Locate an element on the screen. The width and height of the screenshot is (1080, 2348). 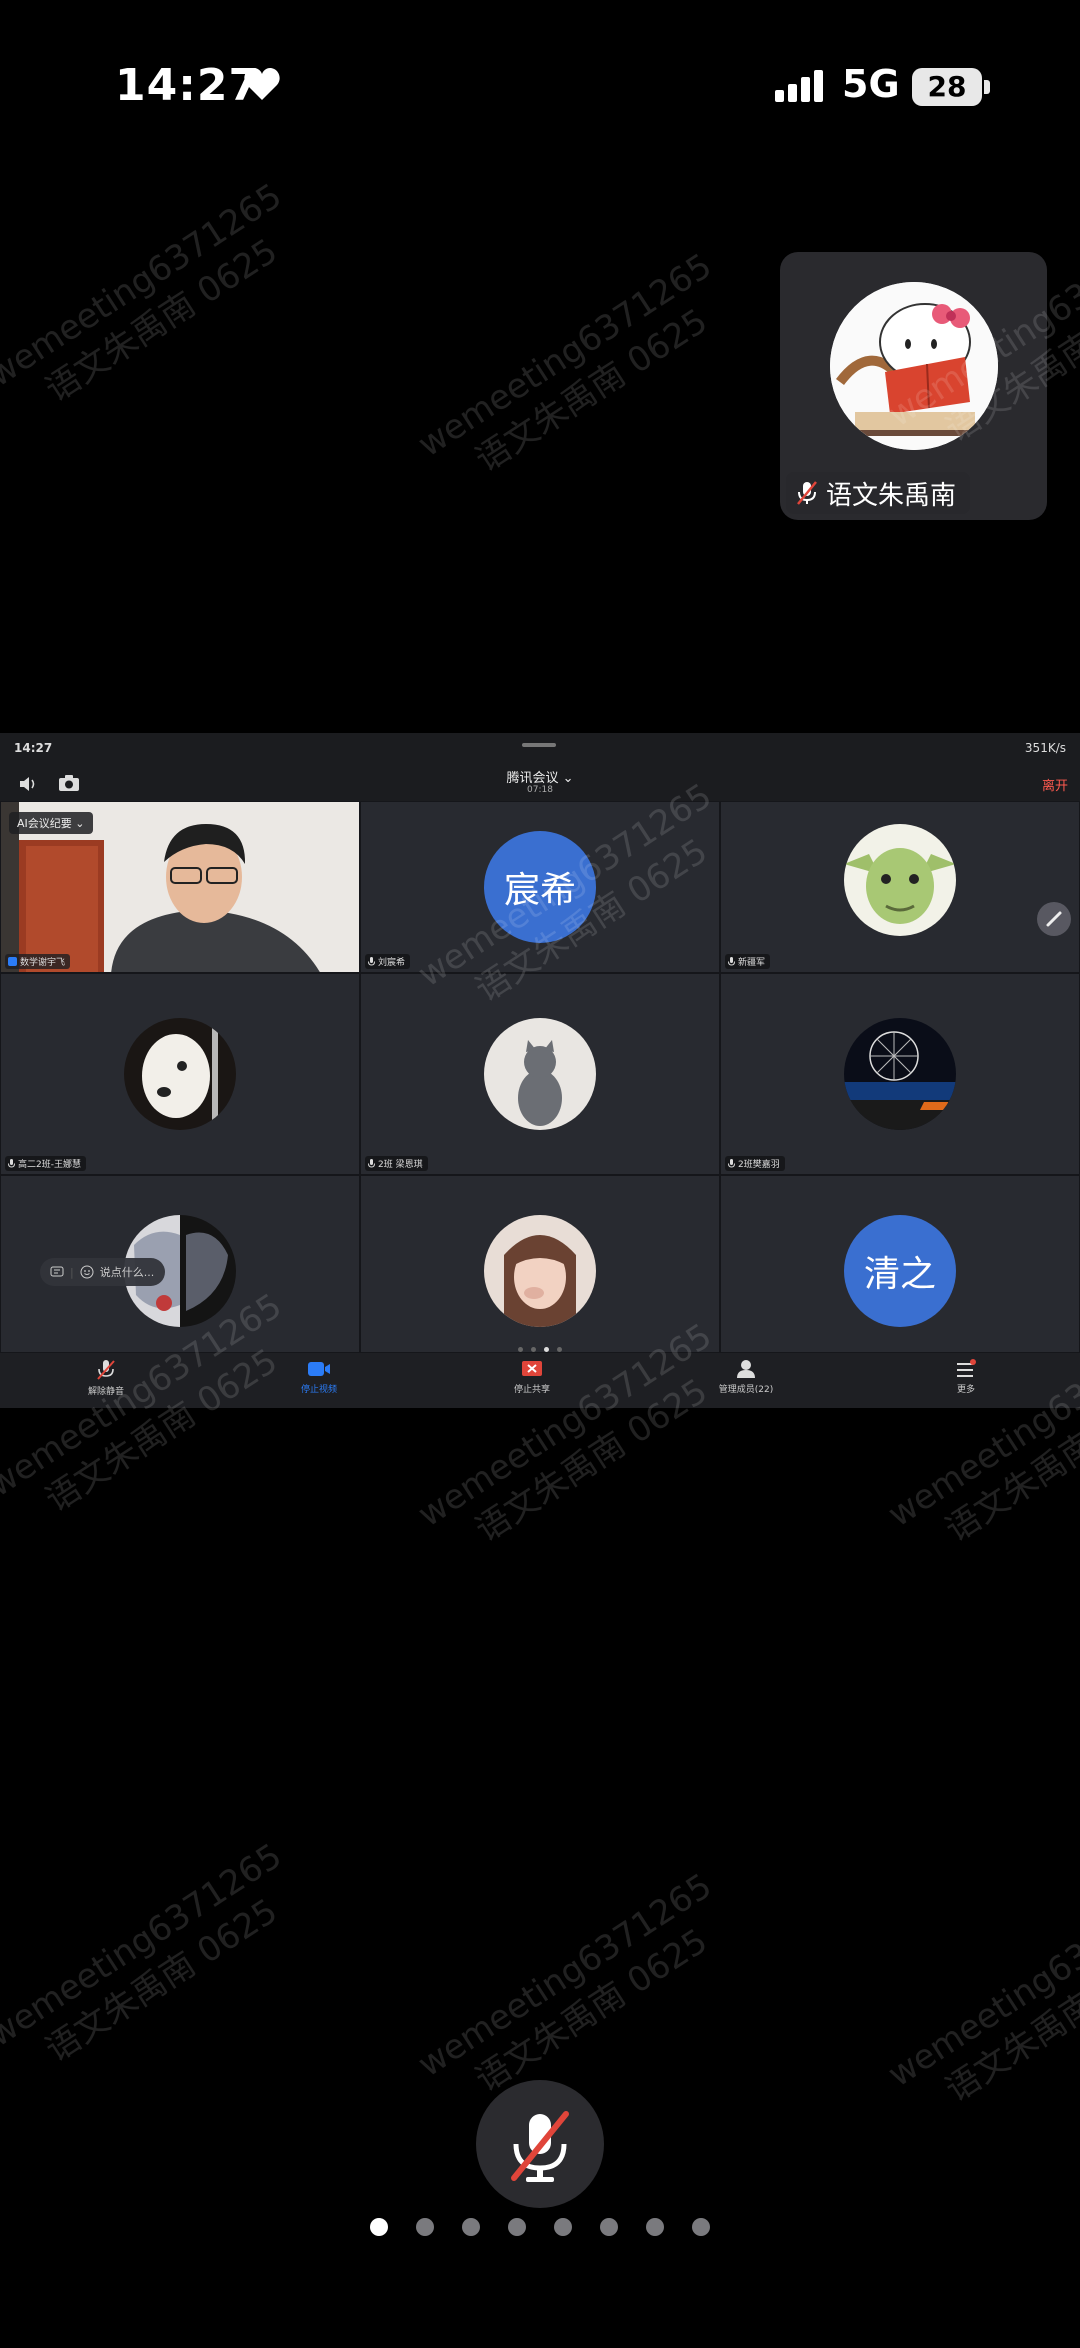
more-button: 更多 is located at coordinates (966, 1377).